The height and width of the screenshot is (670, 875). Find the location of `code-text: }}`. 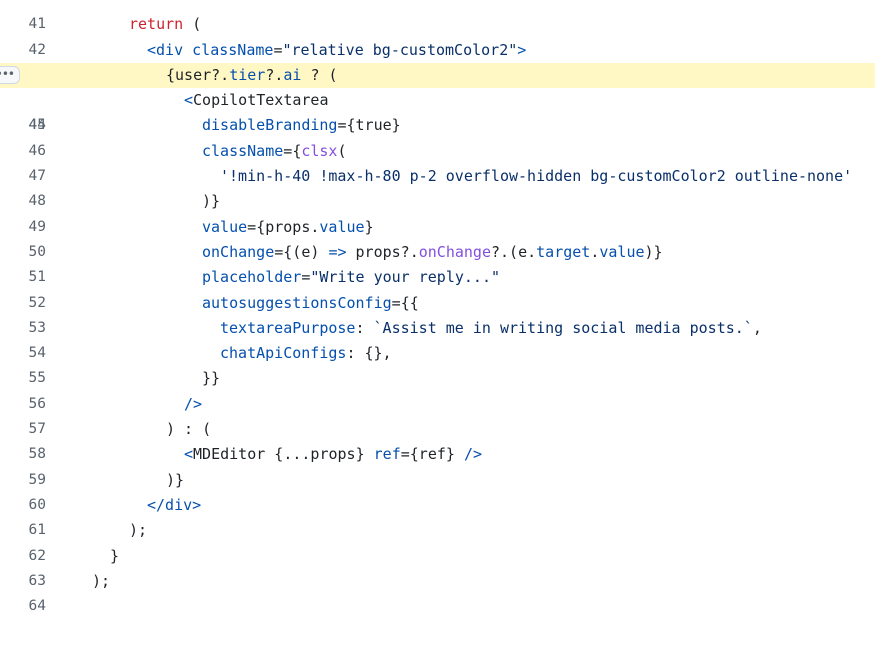

code-text: }} is located at coordinates (156, 378).